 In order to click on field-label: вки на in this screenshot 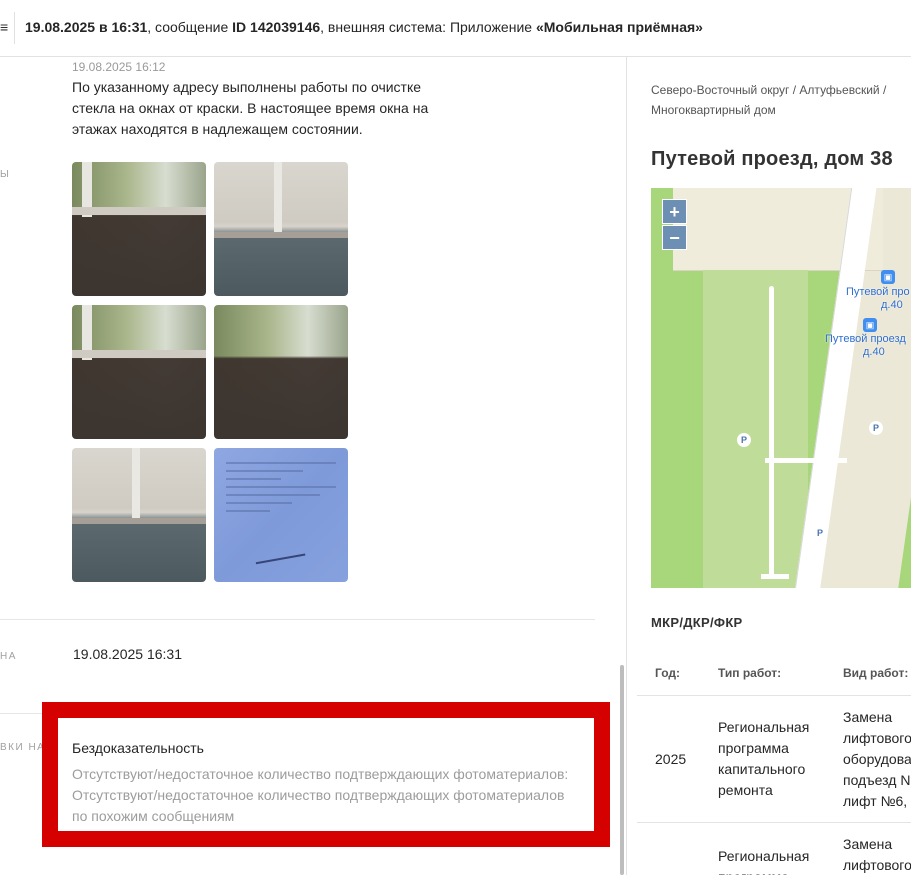, I will do `click(23, 747)`.